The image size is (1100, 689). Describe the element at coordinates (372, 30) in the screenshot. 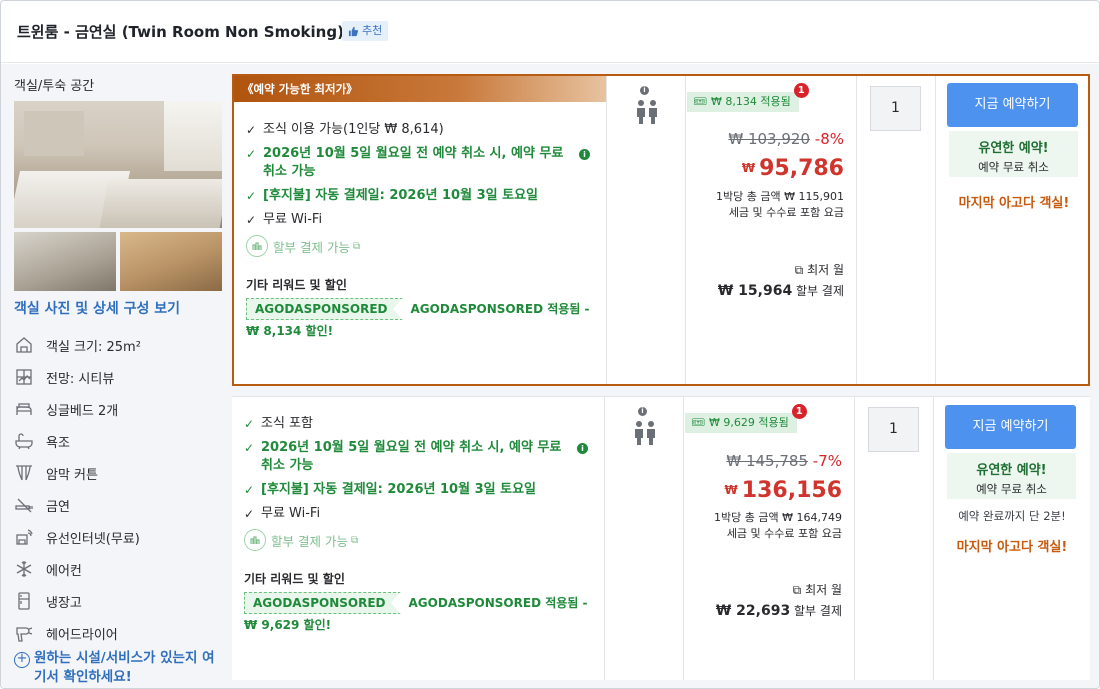

I see `recommend-label: 추천` at that location.